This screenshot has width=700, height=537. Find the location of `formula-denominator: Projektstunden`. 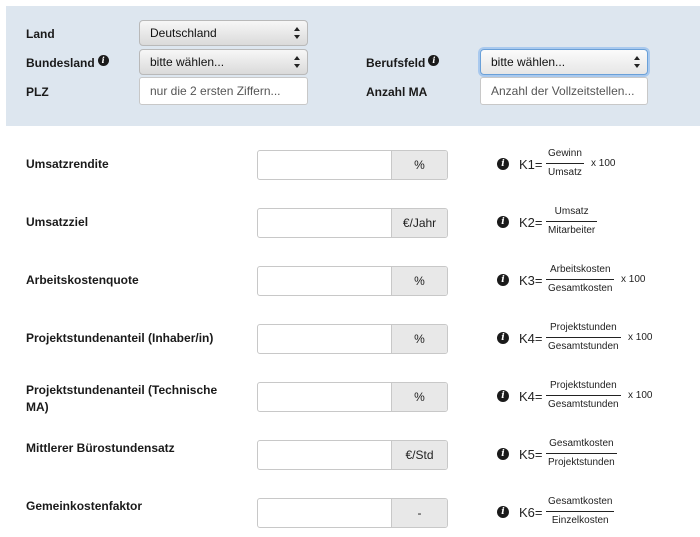

formula-denominator: Projektstunden is located at coordinates (581, 462).